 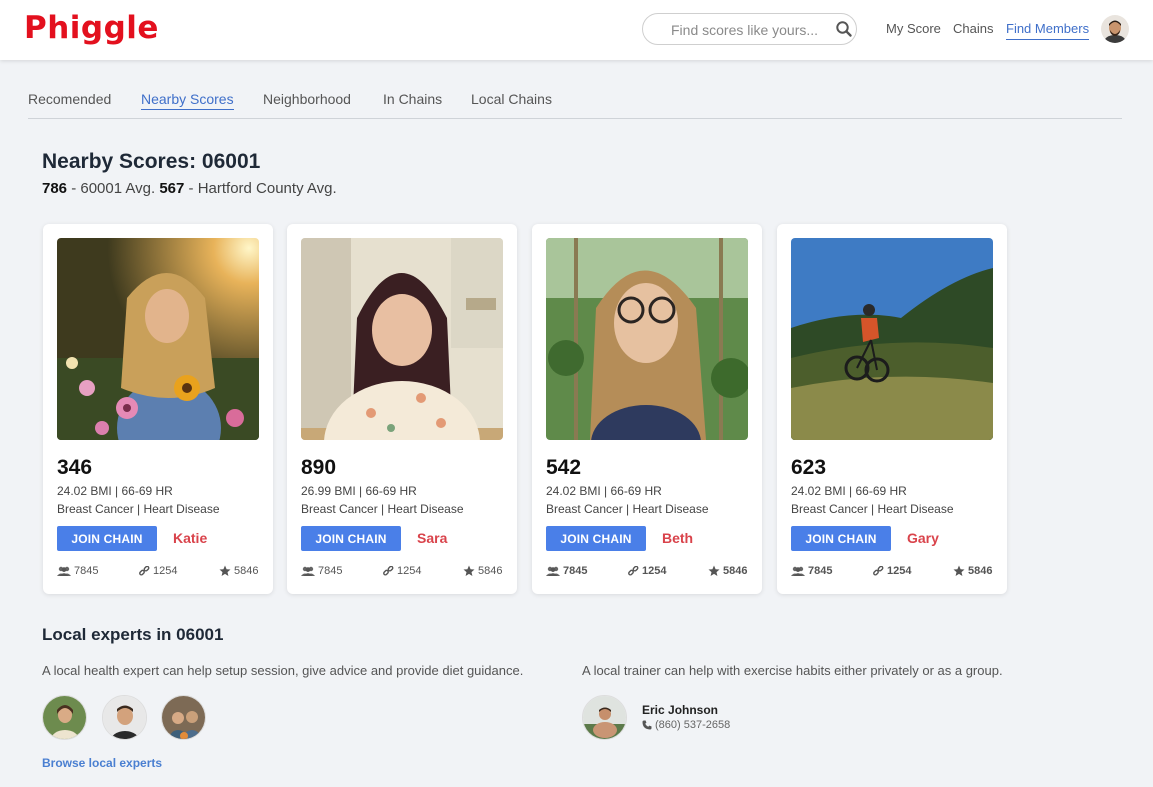 I want to click on search-input, so click(x=751, y=30).